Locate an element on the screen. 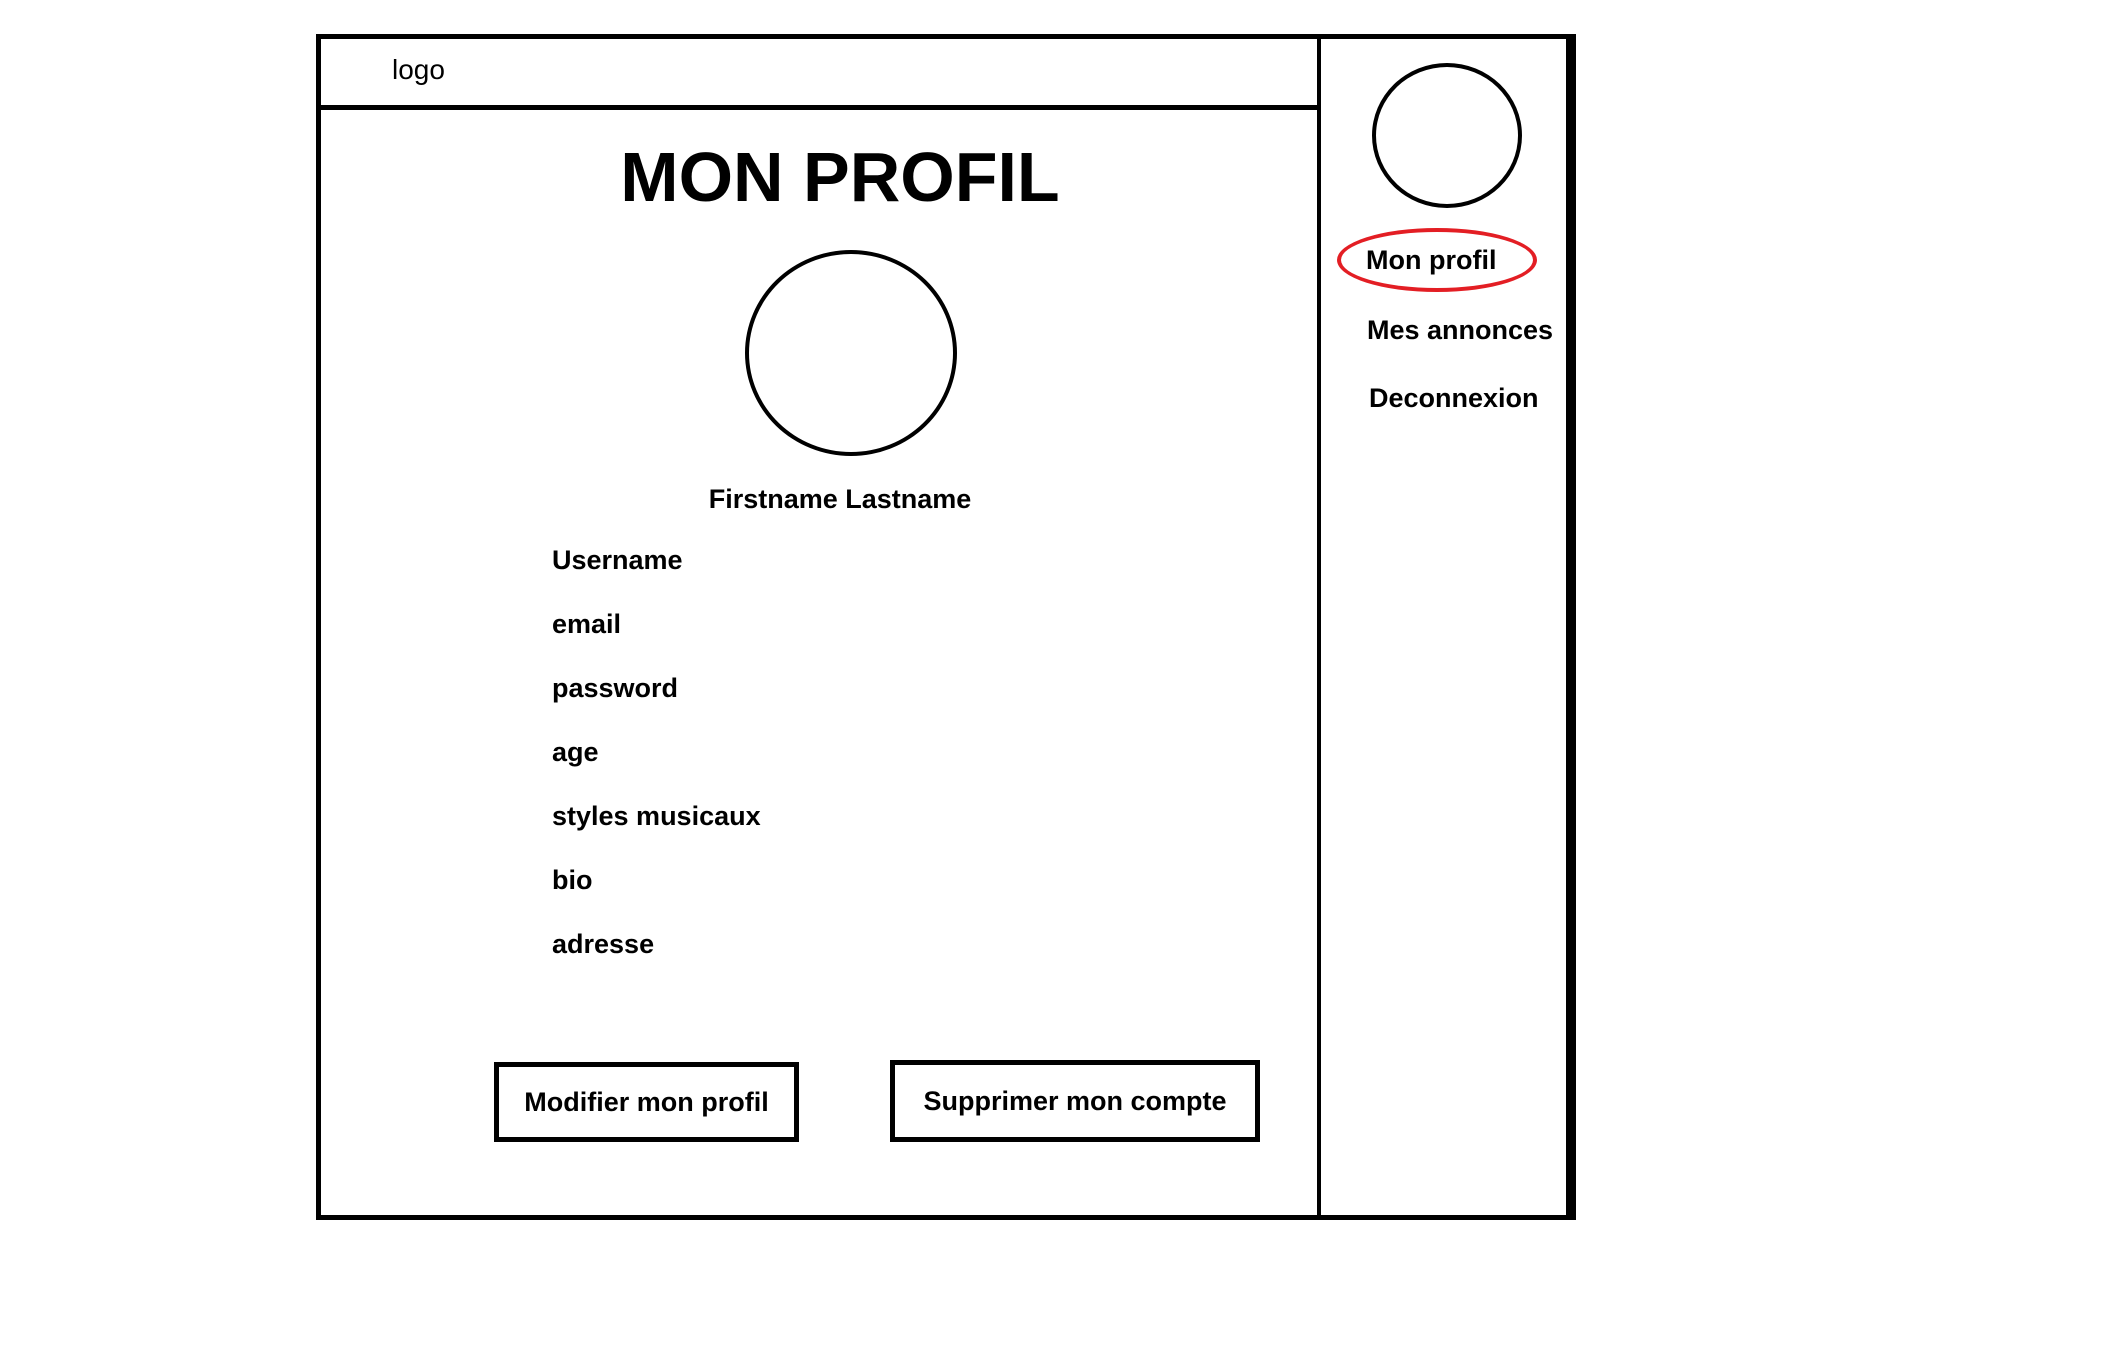  sidebar-right-border is located at coordinates (1569, 627).